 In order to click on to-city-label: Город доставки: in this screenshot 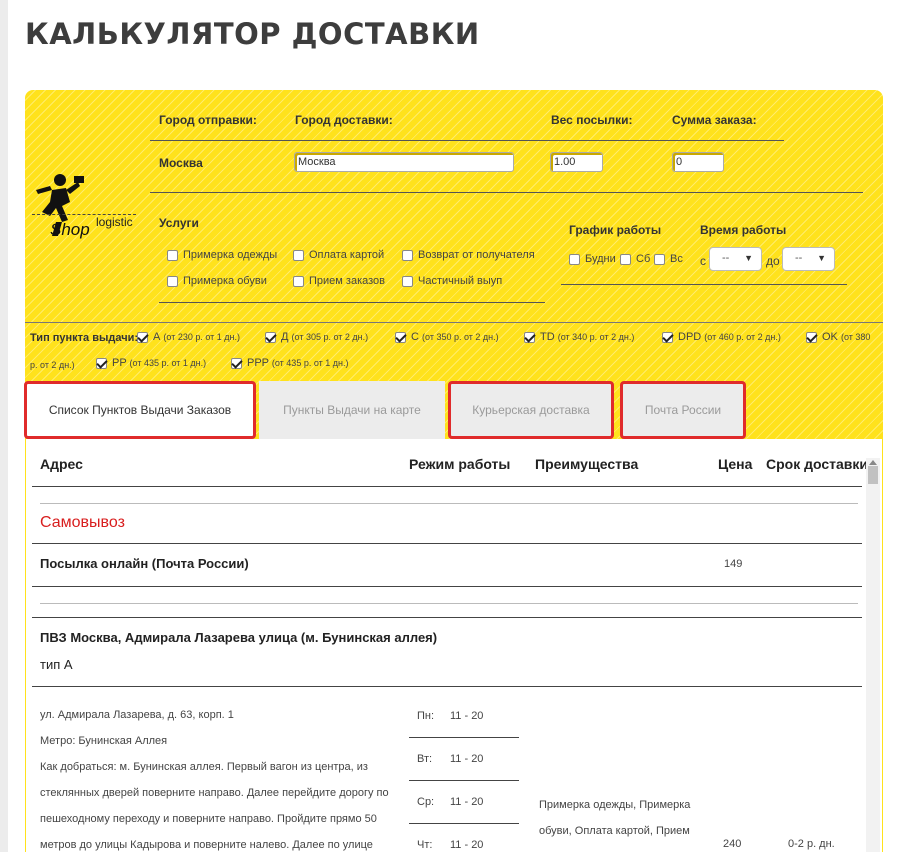, I will do `click(344, 120)`.